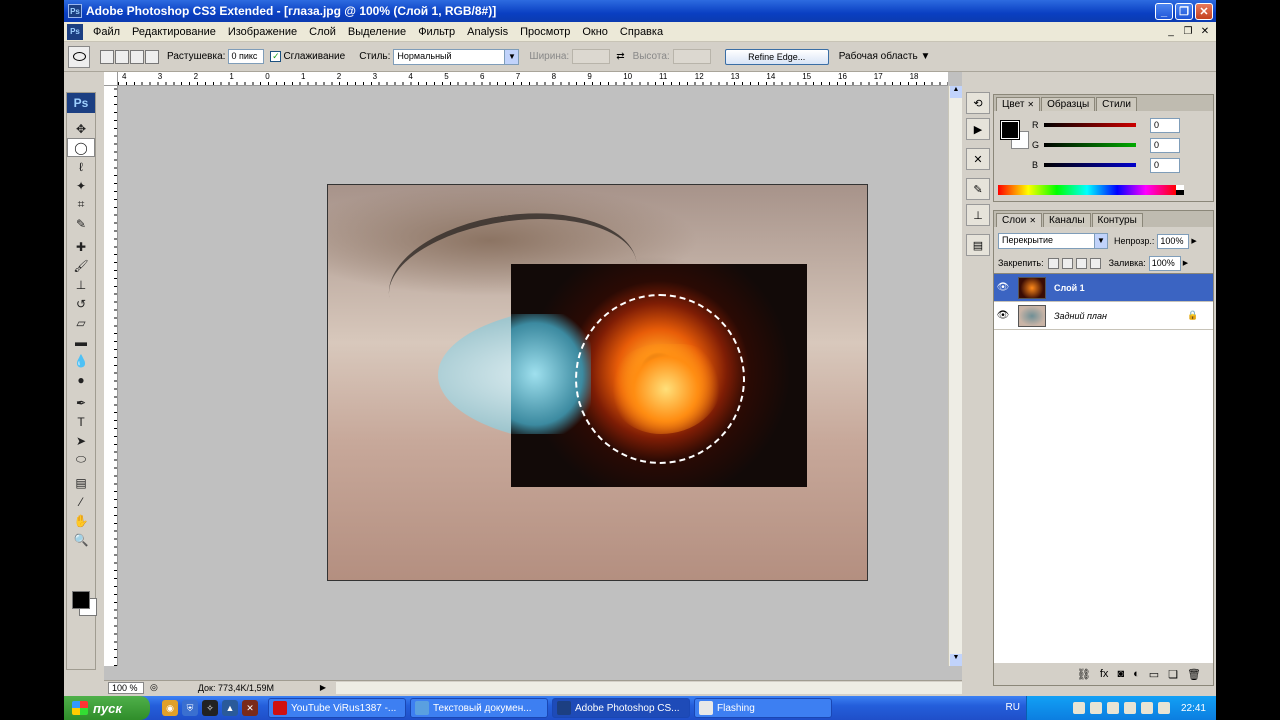 The image size is (1280, 720). I want to click on elliptical-selection, so click(660, 379).